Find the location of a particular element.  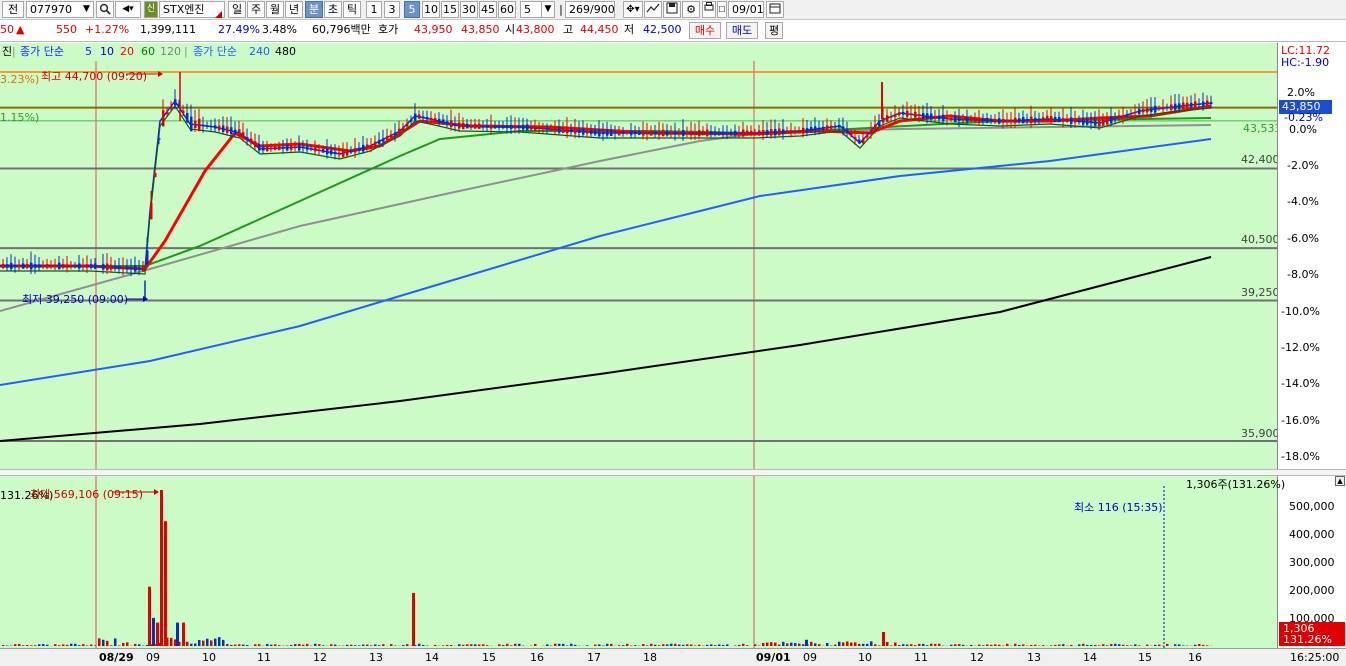

ma120-legend: 120 is located at coordinates (170, 52).